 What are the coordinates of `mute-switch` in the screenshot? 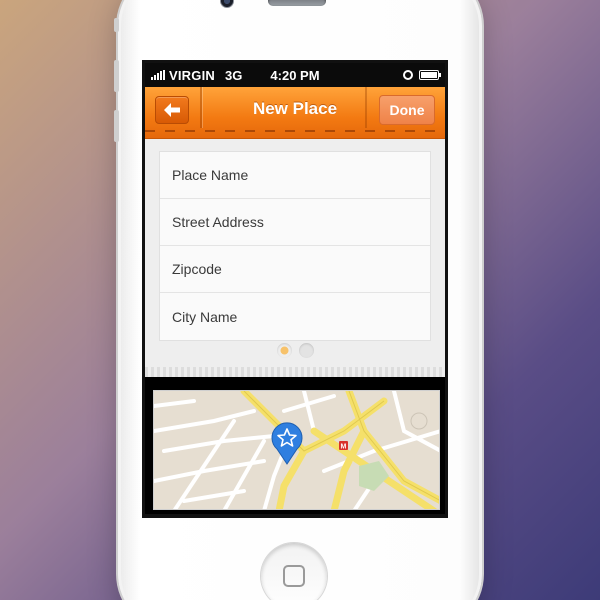 It's located at (116, 25).